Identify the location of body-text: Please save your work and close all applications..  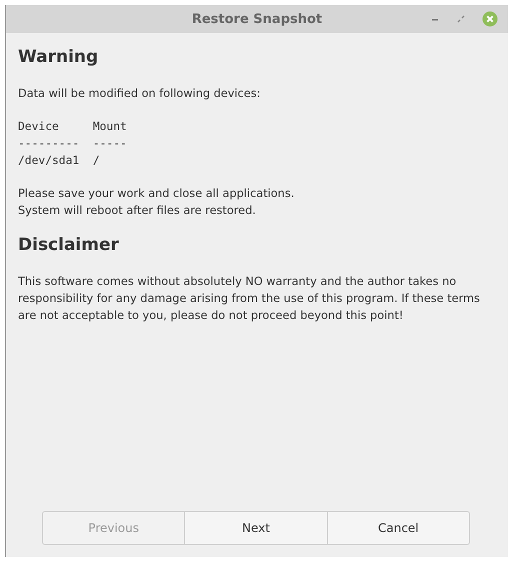
(157, 194).